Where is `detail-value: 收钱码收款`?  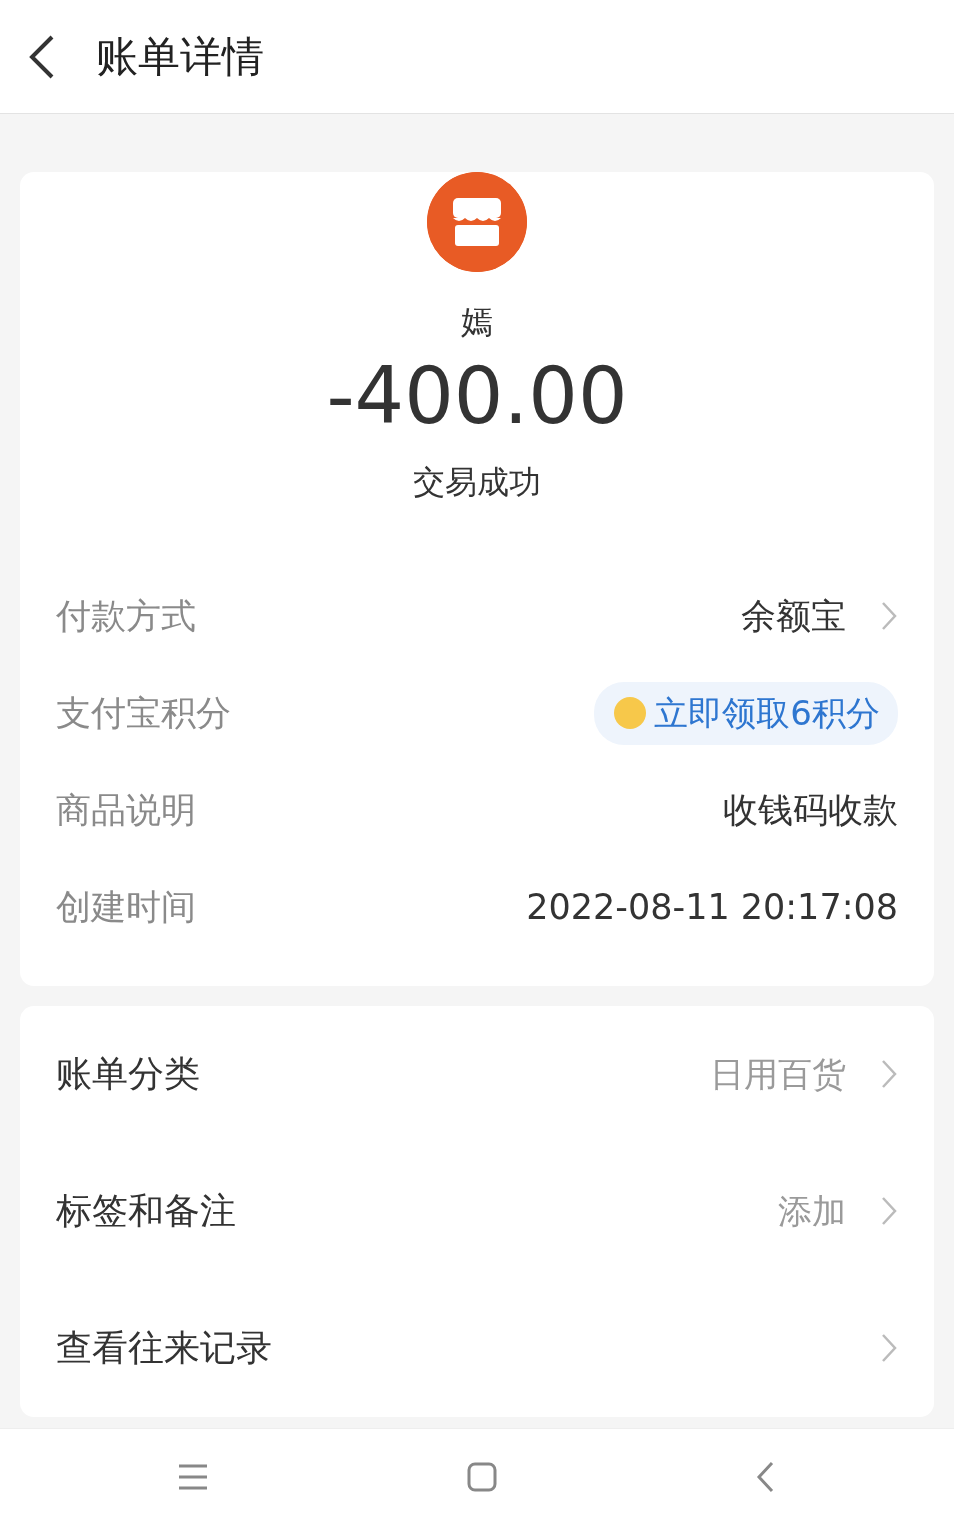 detail-value: 收钱码收款 is located at coordinates (810, 811).